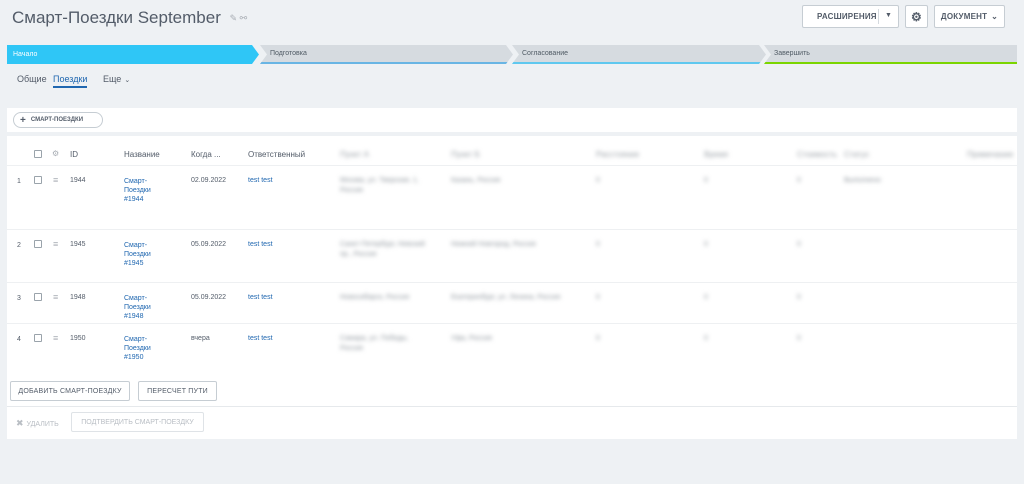 Image resolution: width=1024 pixels, height=484 pixels. I want to click on row-point-a: Санкт-Петербург, Невский пр., Россия, so click(382, 249).